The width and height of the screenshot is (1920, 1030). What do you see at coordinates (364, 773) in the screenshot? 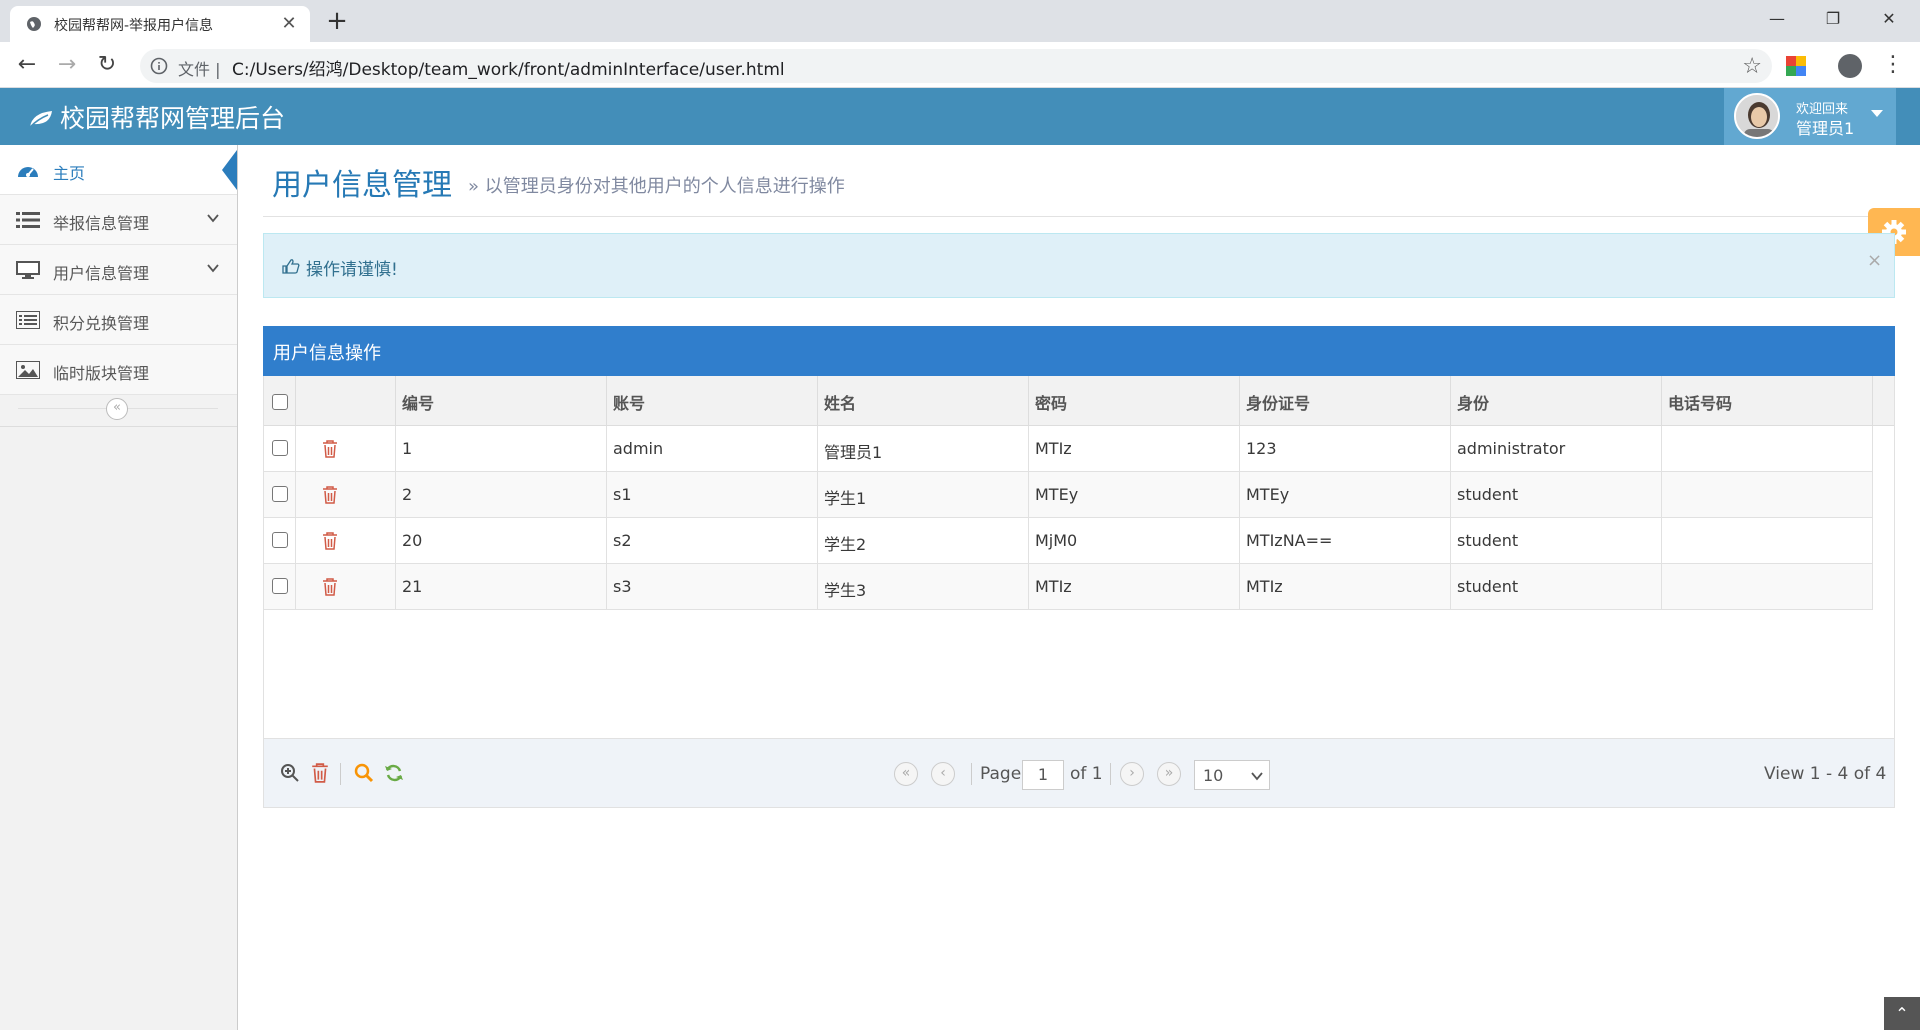
I see `search-icon` at bounding box center [364, 773].